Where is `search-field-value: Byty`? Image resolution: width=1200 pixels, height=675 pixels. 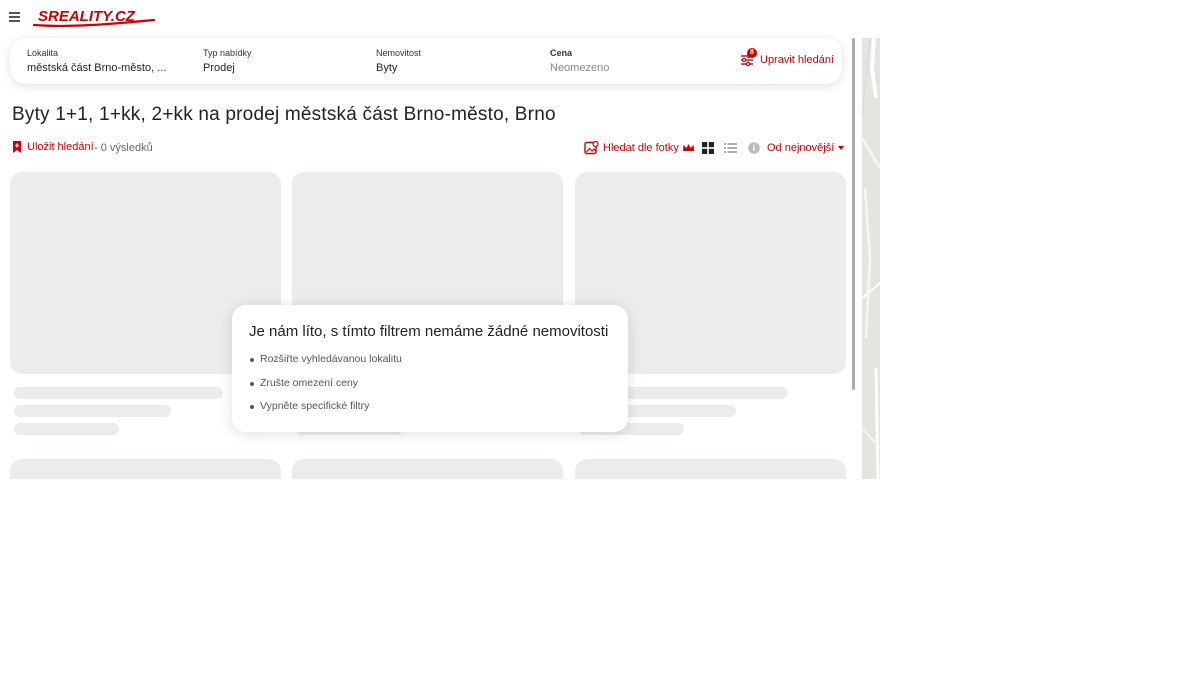 search-field-value: Byty is located at coordinates (387, 68).